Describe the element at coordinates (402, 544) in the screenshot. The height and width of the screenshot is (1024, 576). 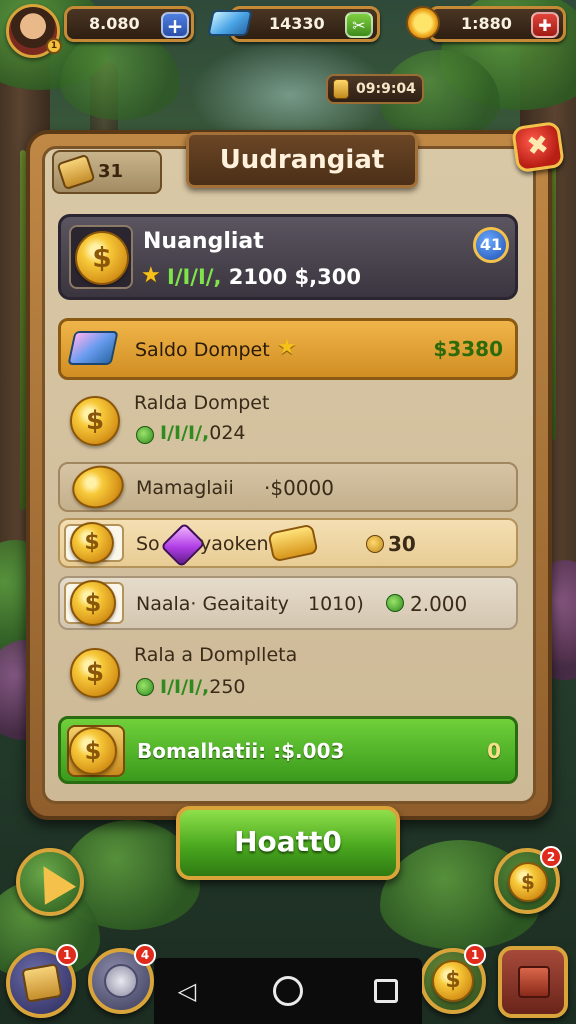
I see `list-item-amount: 30` at that location.